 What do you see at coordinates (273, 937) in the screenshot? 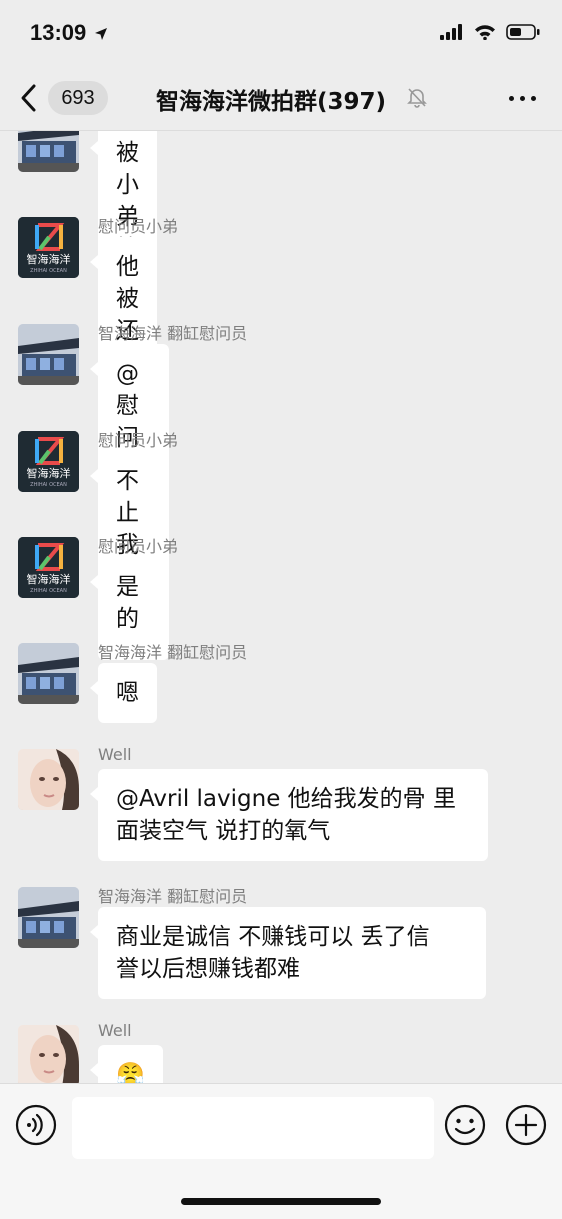
I see `message-text-line: 商业是诚信 不赚钱可以 丢了信` at bounding box center [273, 937].